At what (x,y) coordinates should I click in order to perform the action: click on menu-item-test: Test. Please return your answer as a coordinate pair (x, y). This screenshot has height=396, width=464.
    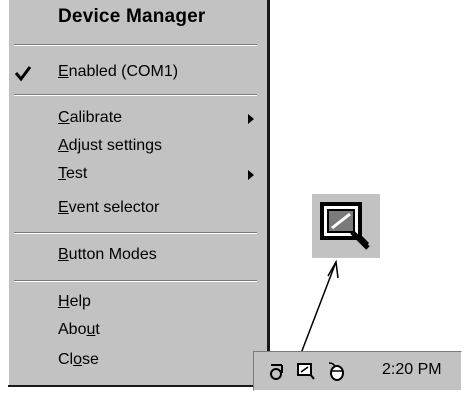
    Looking at the image, I should click on (133, 175).